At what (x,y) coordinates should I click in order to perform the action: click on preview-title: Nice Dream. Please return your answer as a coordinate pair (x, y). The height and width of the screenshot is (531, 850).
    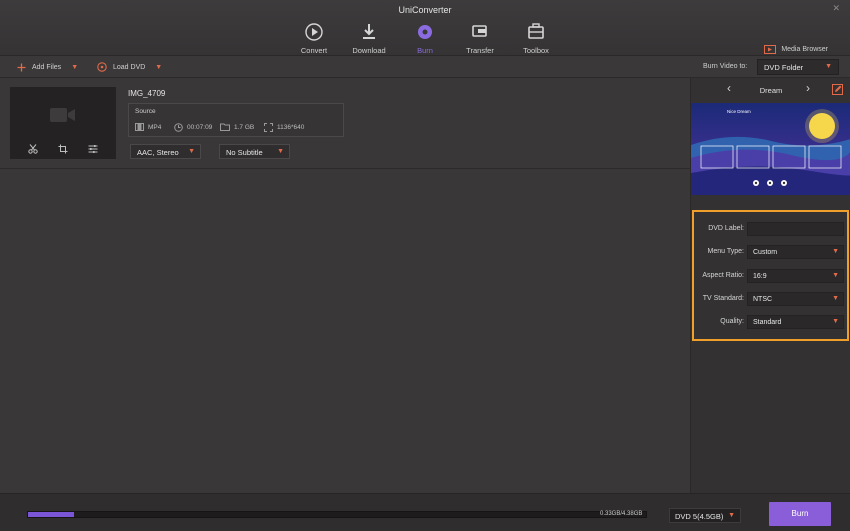
    Looking at the image, I should click on (739, 111).